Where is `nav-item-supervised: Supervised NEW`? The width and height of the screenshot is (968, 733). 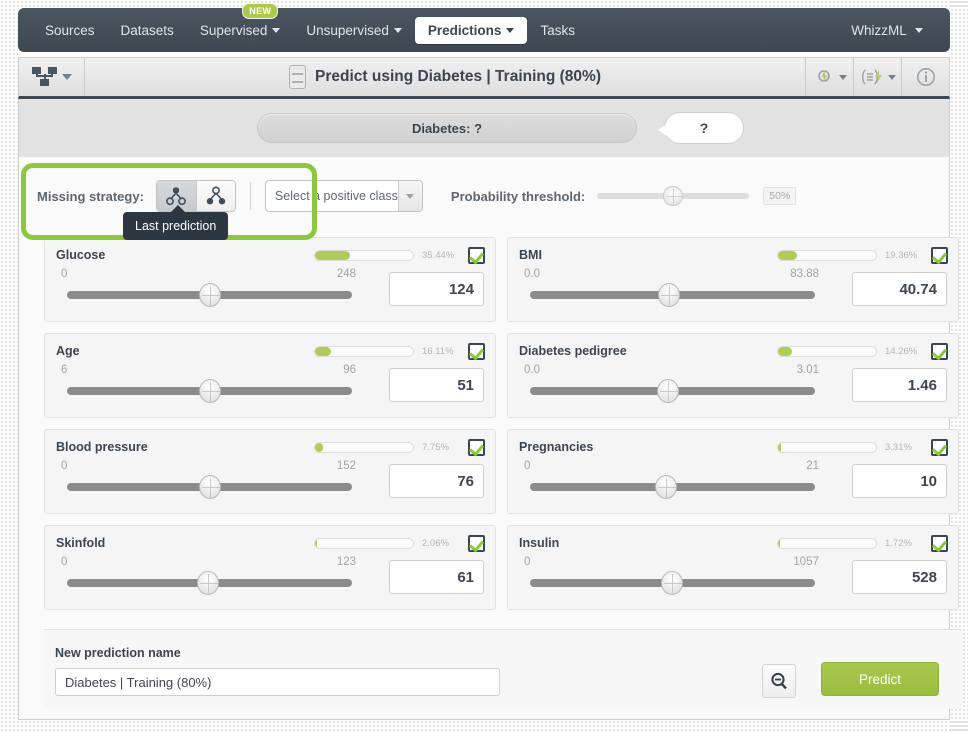 nav-item-supervised: Supervised NEW is located at coordinates (240, 23).